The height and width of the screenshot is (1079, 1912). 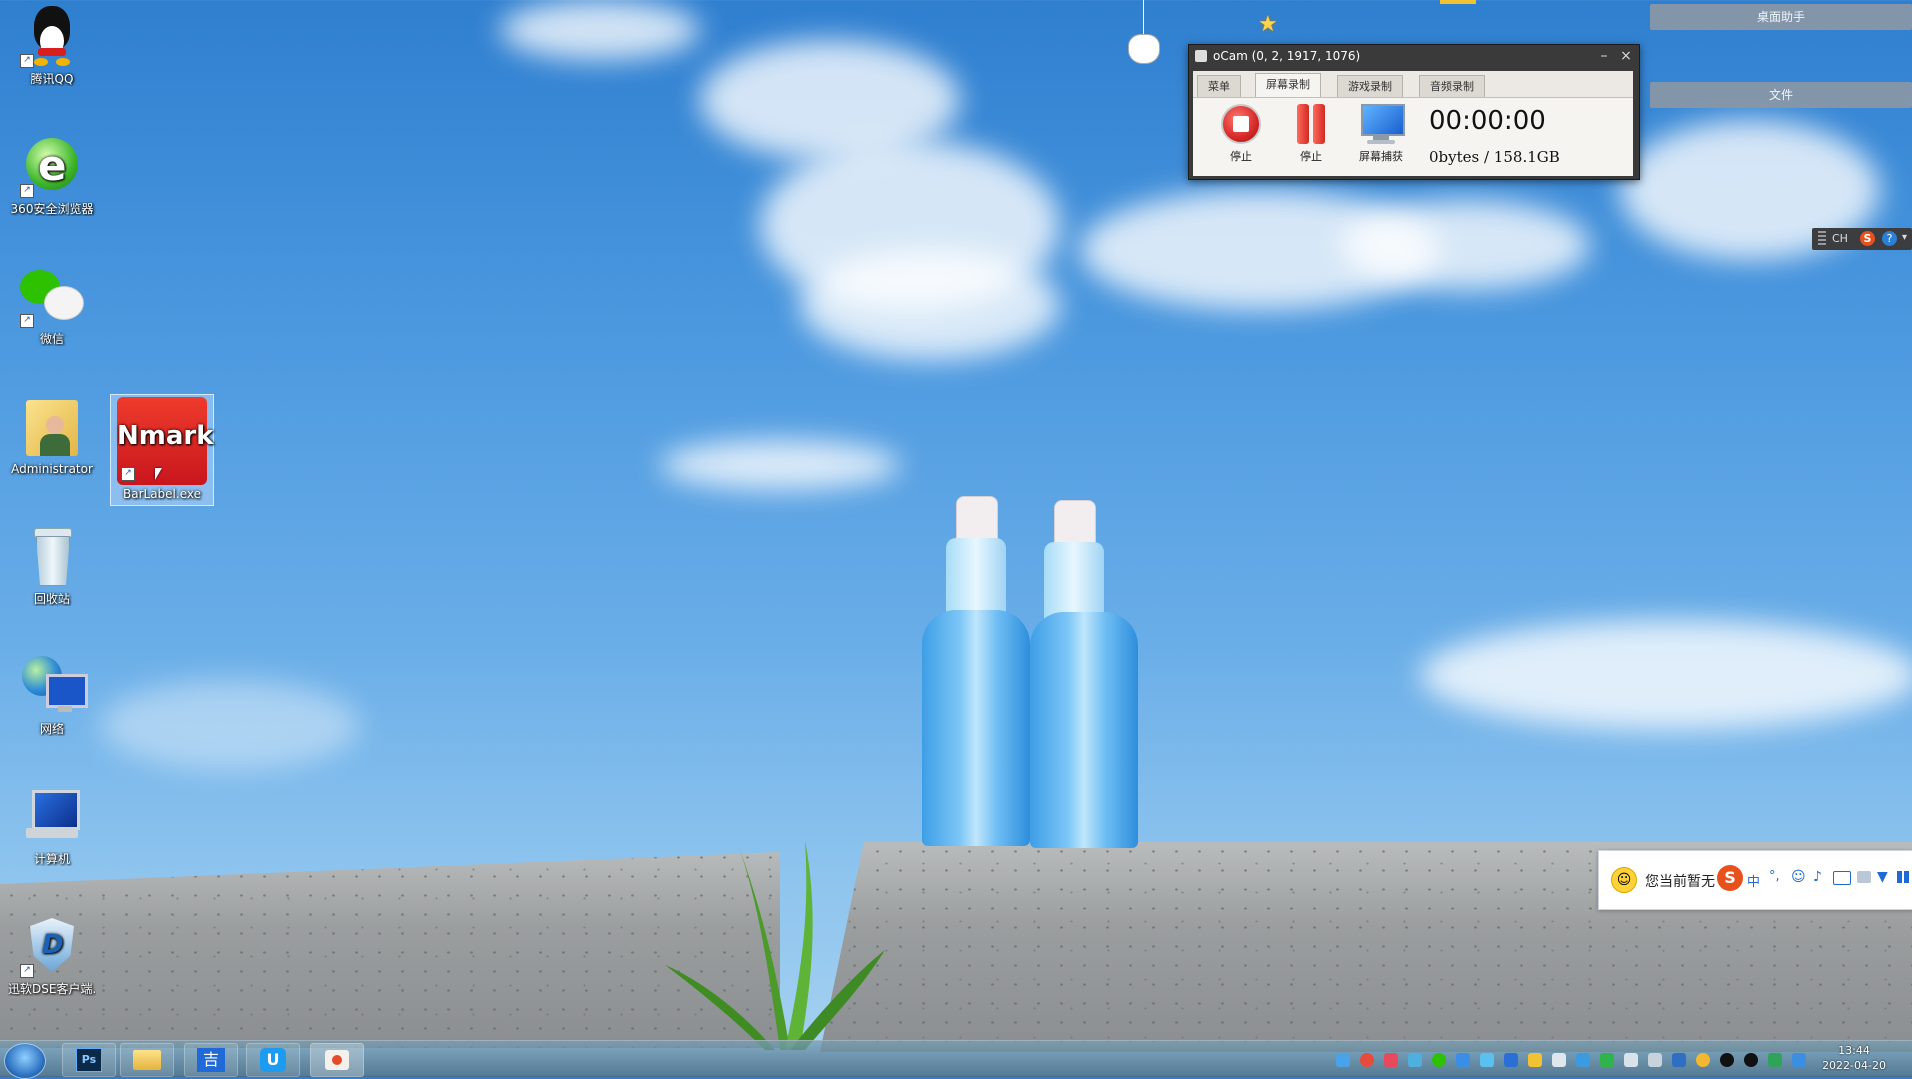 What do you see at coordinates (1817, 877) in the screenshot?
I see `microphone-icon: ♪` at bounding box center [1817, 877].